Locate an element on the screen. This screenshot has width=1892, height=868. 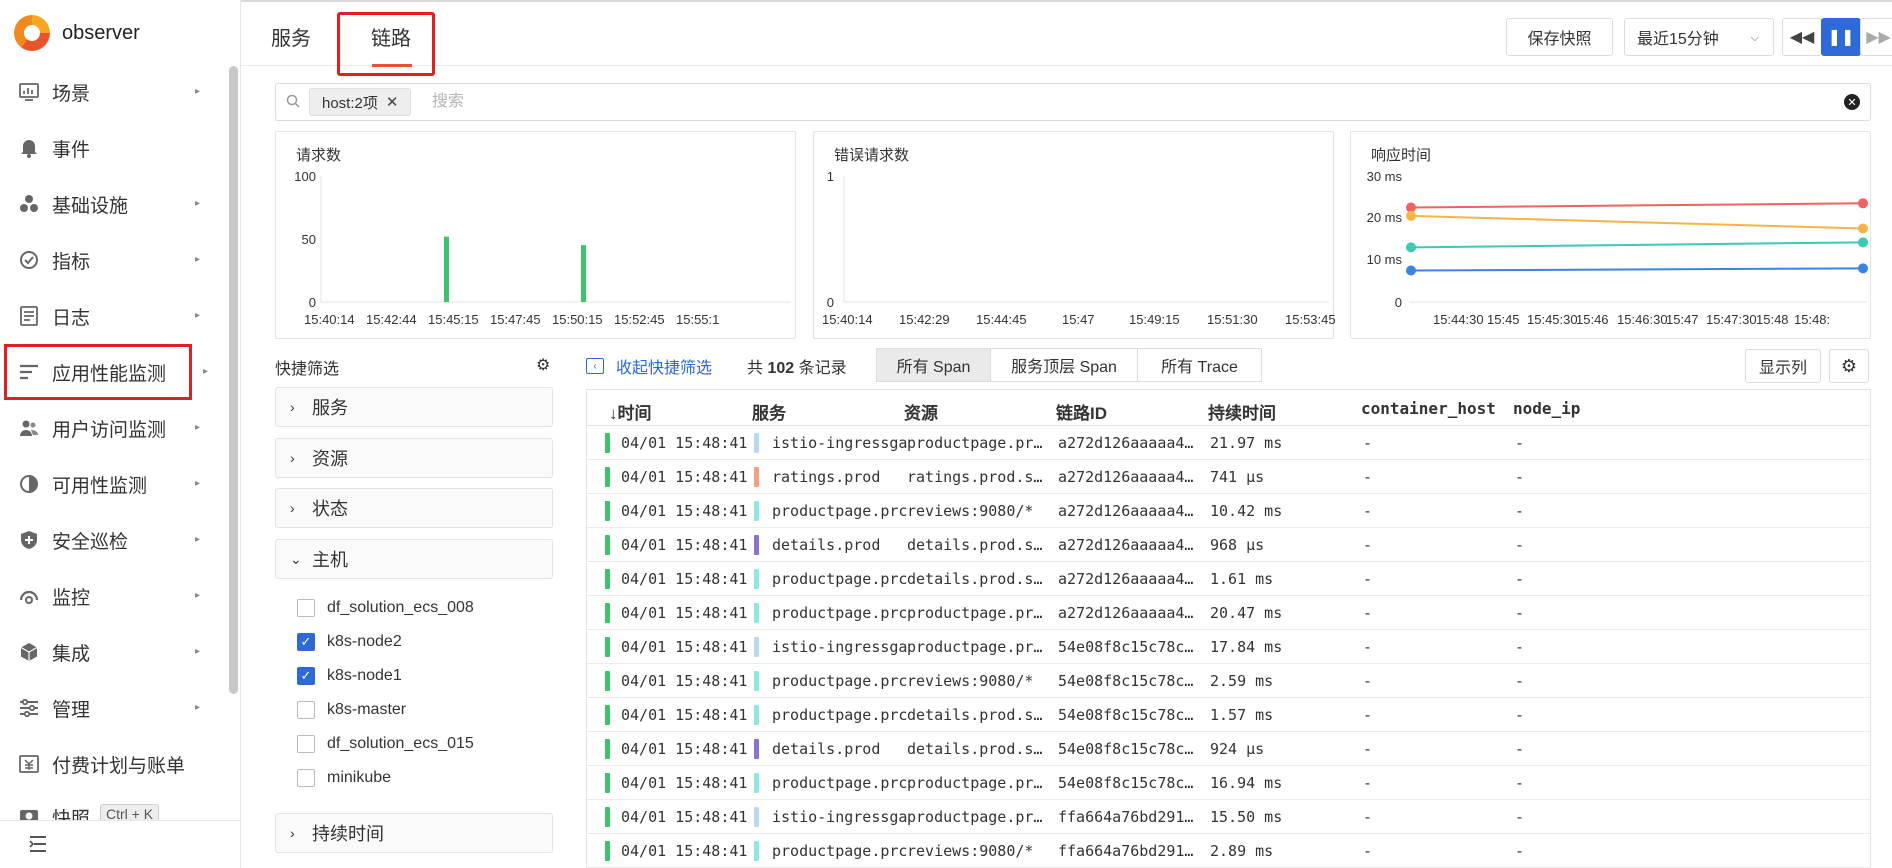
segment-all-span: 所有 Span is located at coordinates (933, 365).